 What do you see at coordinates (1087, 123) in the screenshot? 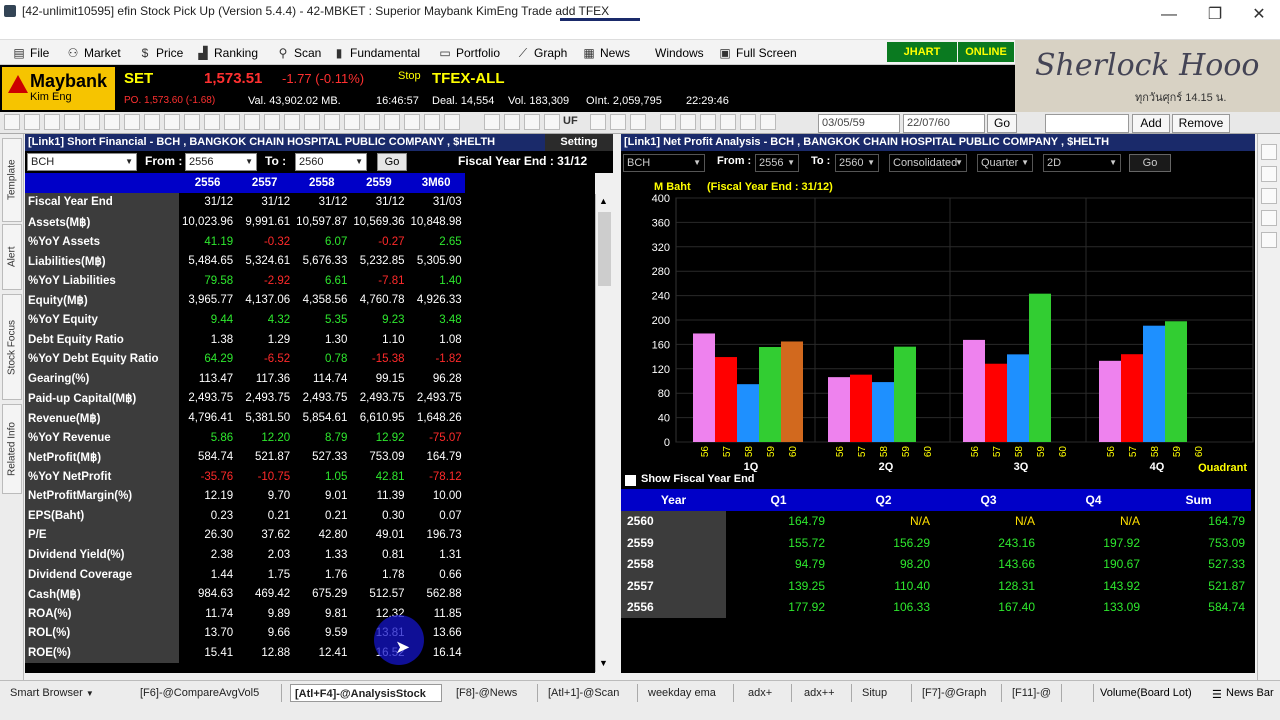
I see `toolbar-dropdown` at bounding box center [1087, 123].